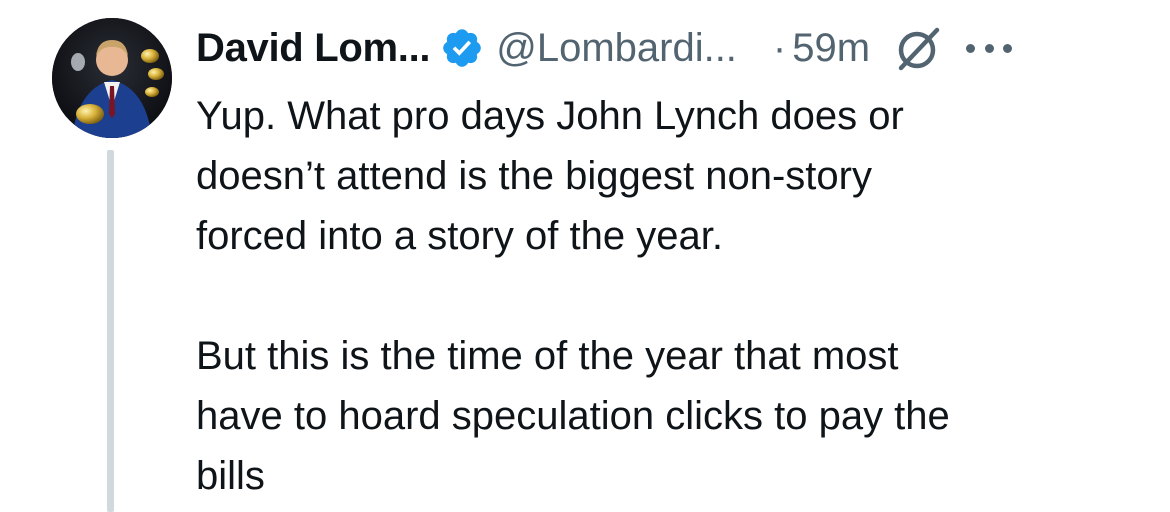 Image resolution: width=1170 pixels, height=512 pixels. I want to click on timestamp: 59m, so click(831, 48).